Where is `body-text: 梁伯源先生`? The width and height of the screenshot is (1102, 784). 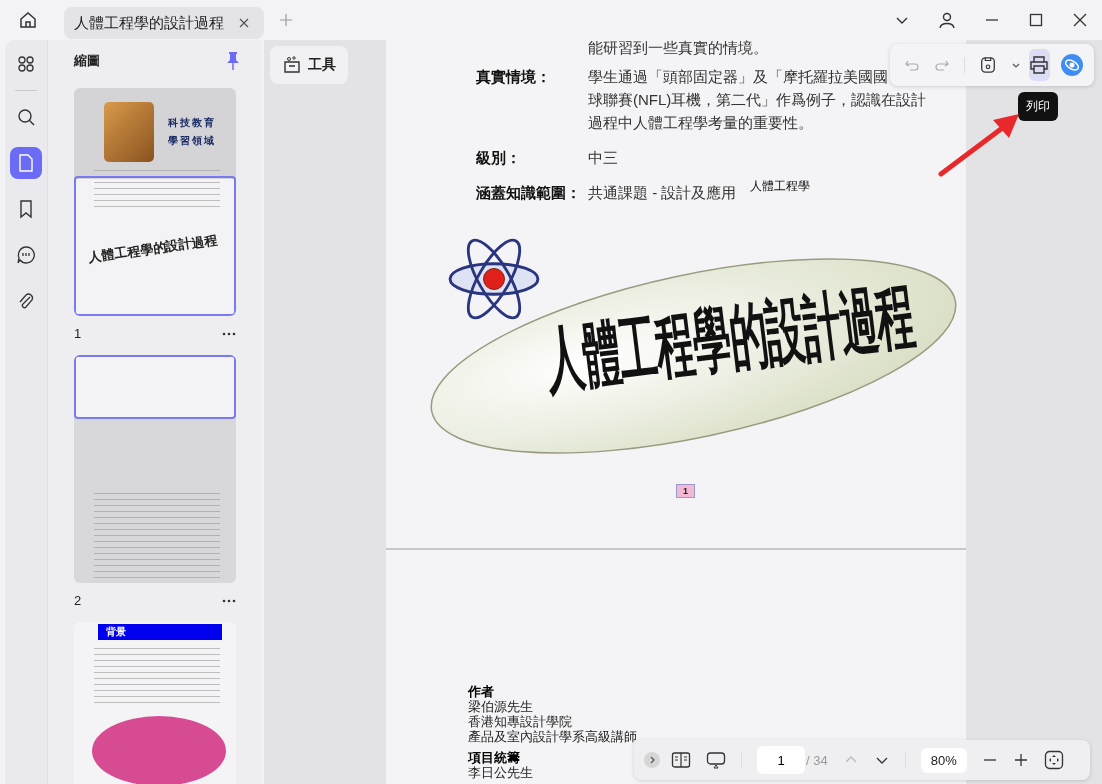 body-text: 梁伯源先生 is located at coordinates (500, 706).